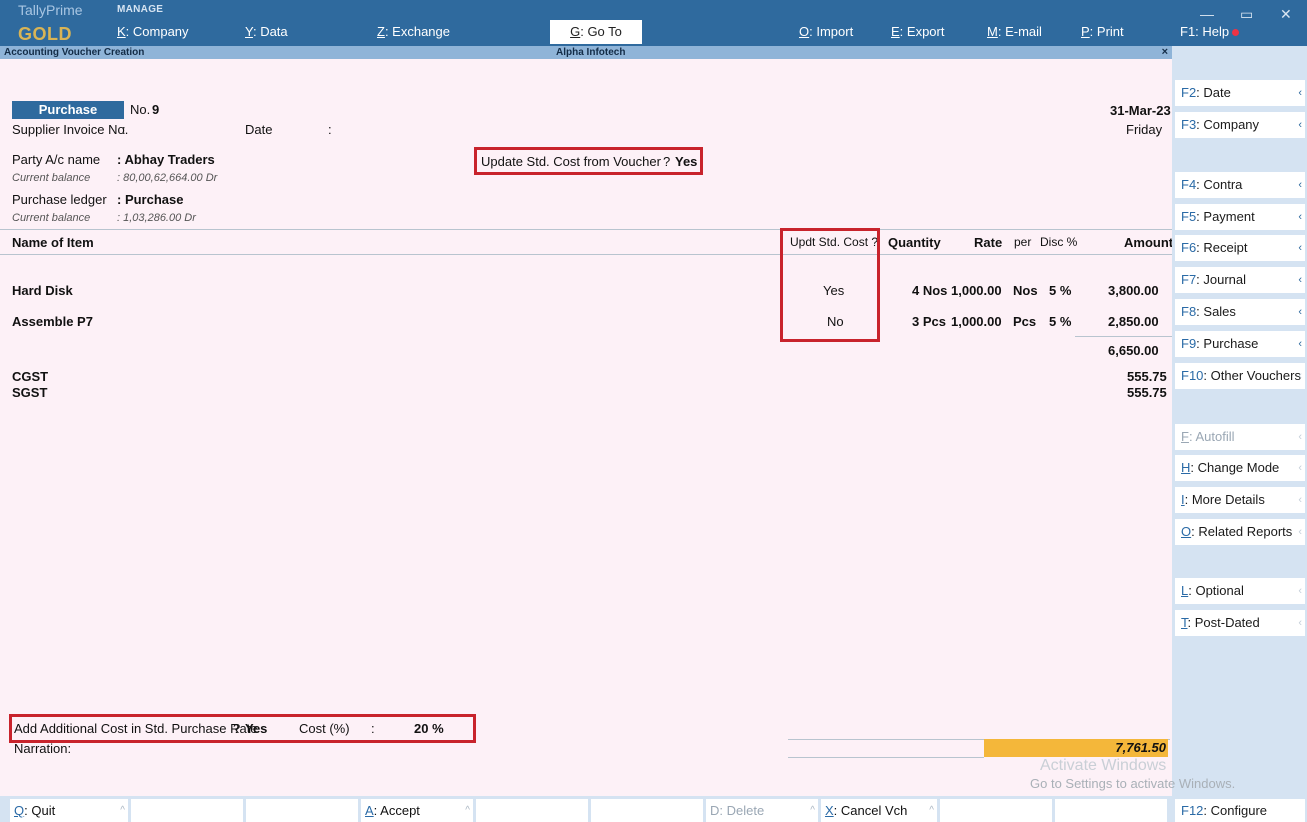 The width and height of the screenshot is (1307, 822). Describe the element at coordinates (330, 129) in the screenshot. I see `invoice-date-field: :` at that location.